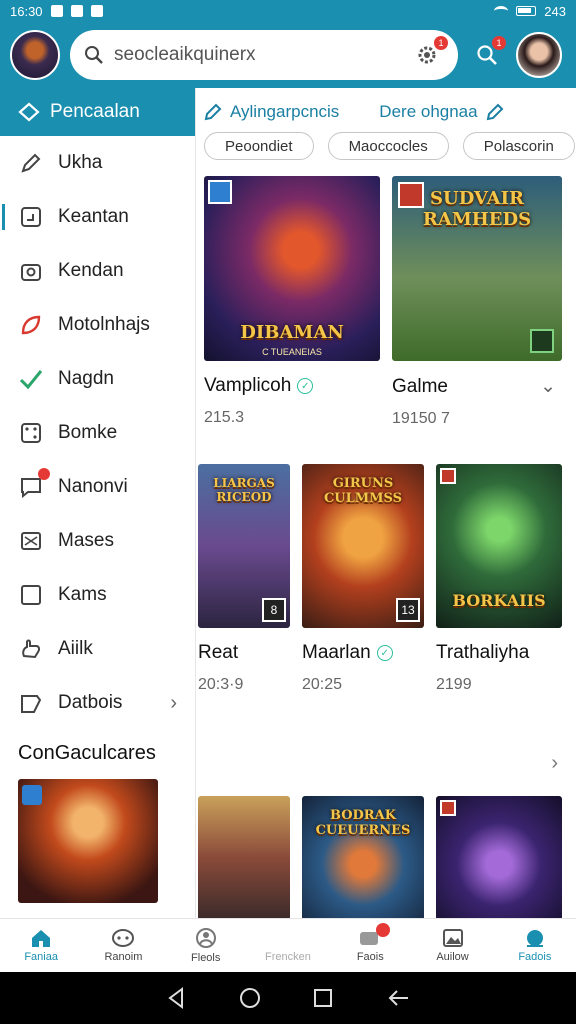  I want to click on category-tab: Dere ohgnaa, so click(441, 112).